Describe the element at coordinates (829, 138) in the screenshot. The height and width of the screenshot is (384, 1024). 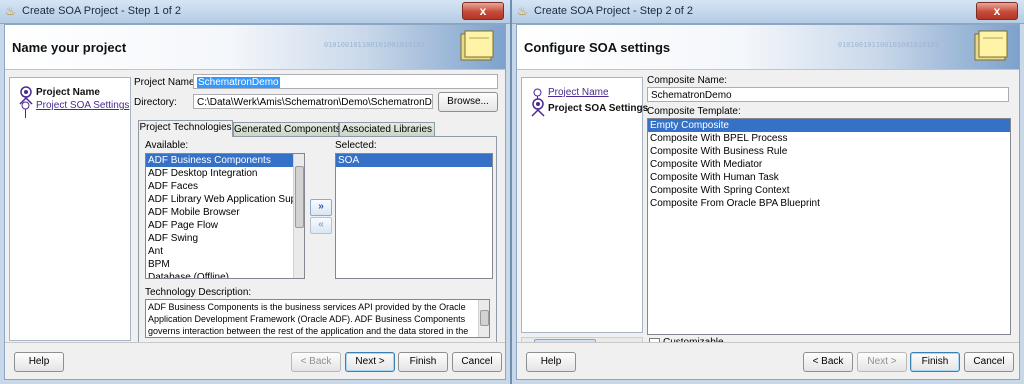
I see `list-item: Composite With BPEL Process` at that location.